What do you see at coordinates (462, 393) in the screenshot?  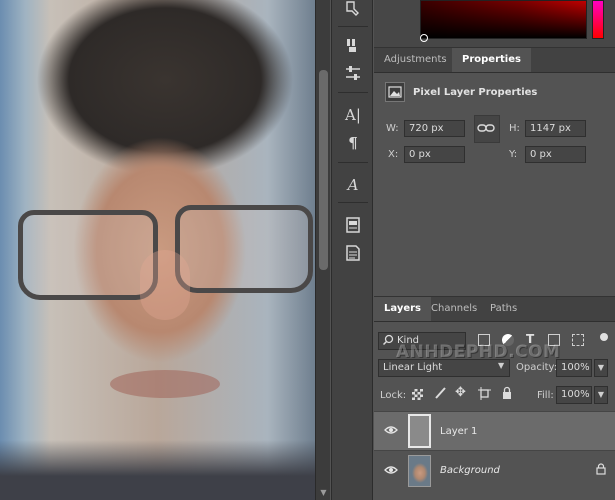 I see `lock-position-icon: ✥` at bounding box center [462, 393].